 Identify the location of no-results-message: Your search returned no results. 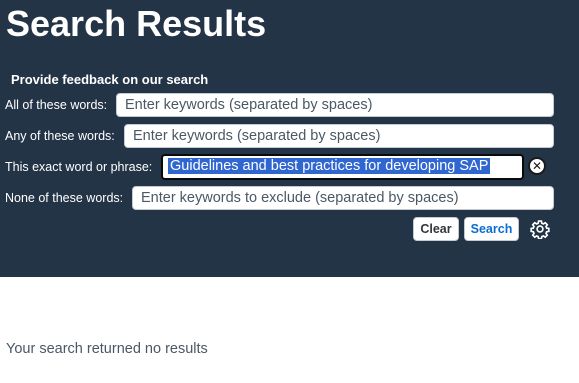
(107, 349).